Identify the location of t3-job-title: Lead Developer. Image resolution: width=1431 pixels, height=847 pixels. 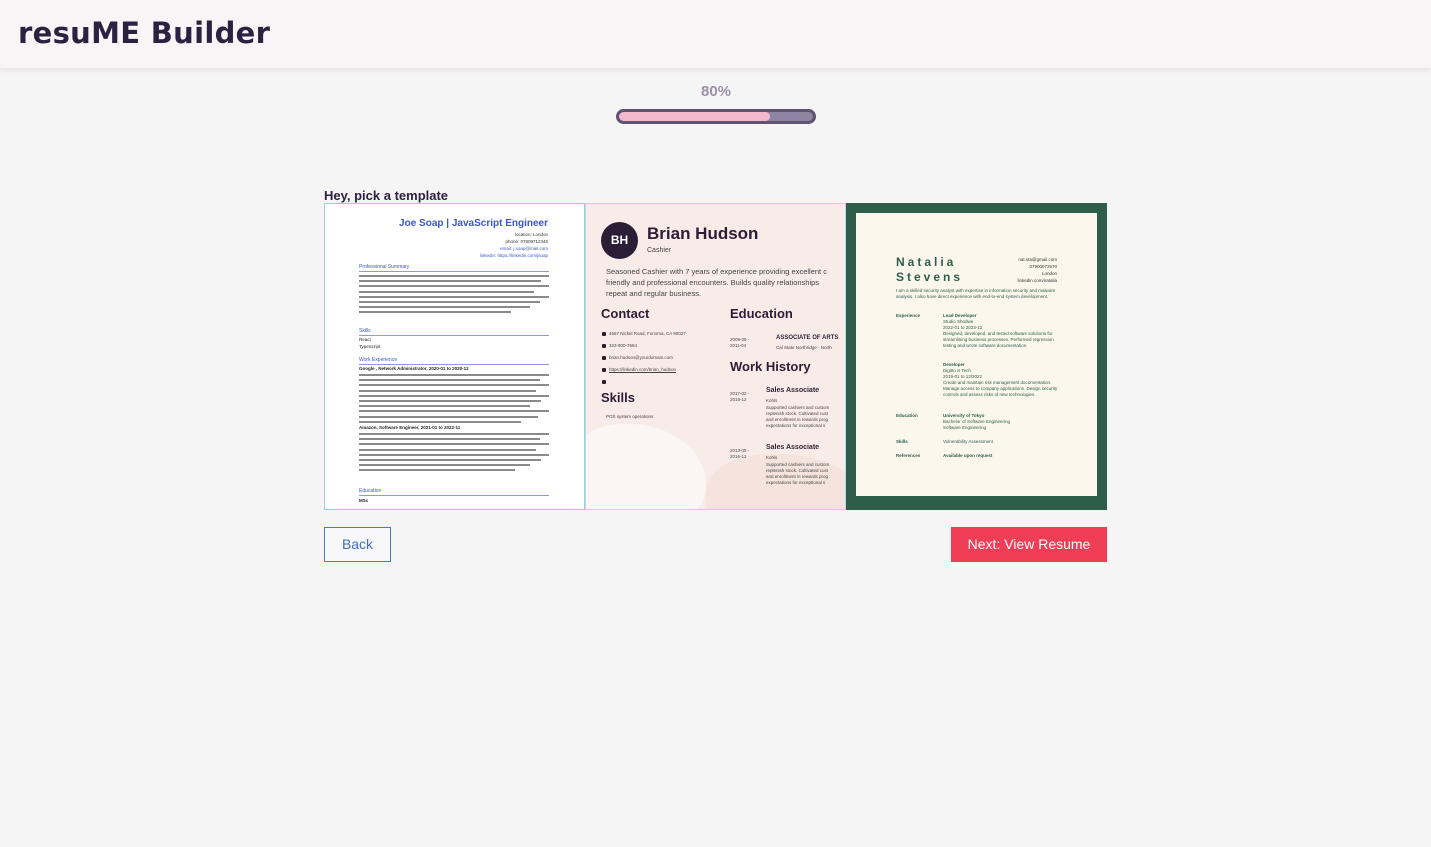
(960, 315).